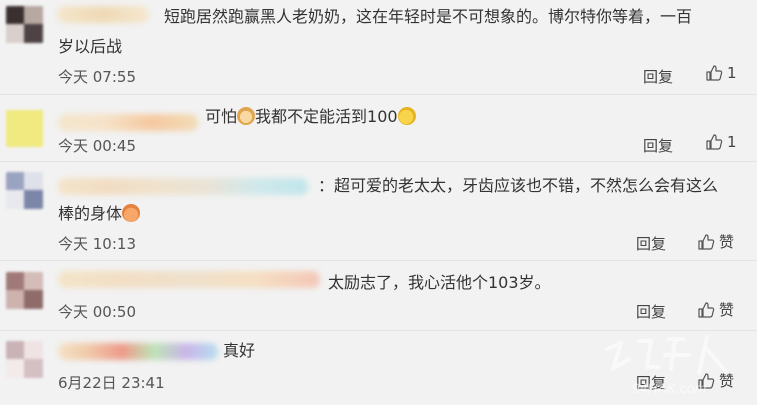 Image resolution: width=757 pixels, height=405 pixels. I want to click on comment-text-line: 短跑居然跑赢黑人老奶奶，这在年轻时是不可想象的。博尔特你等着，一百, so click(428, 16).